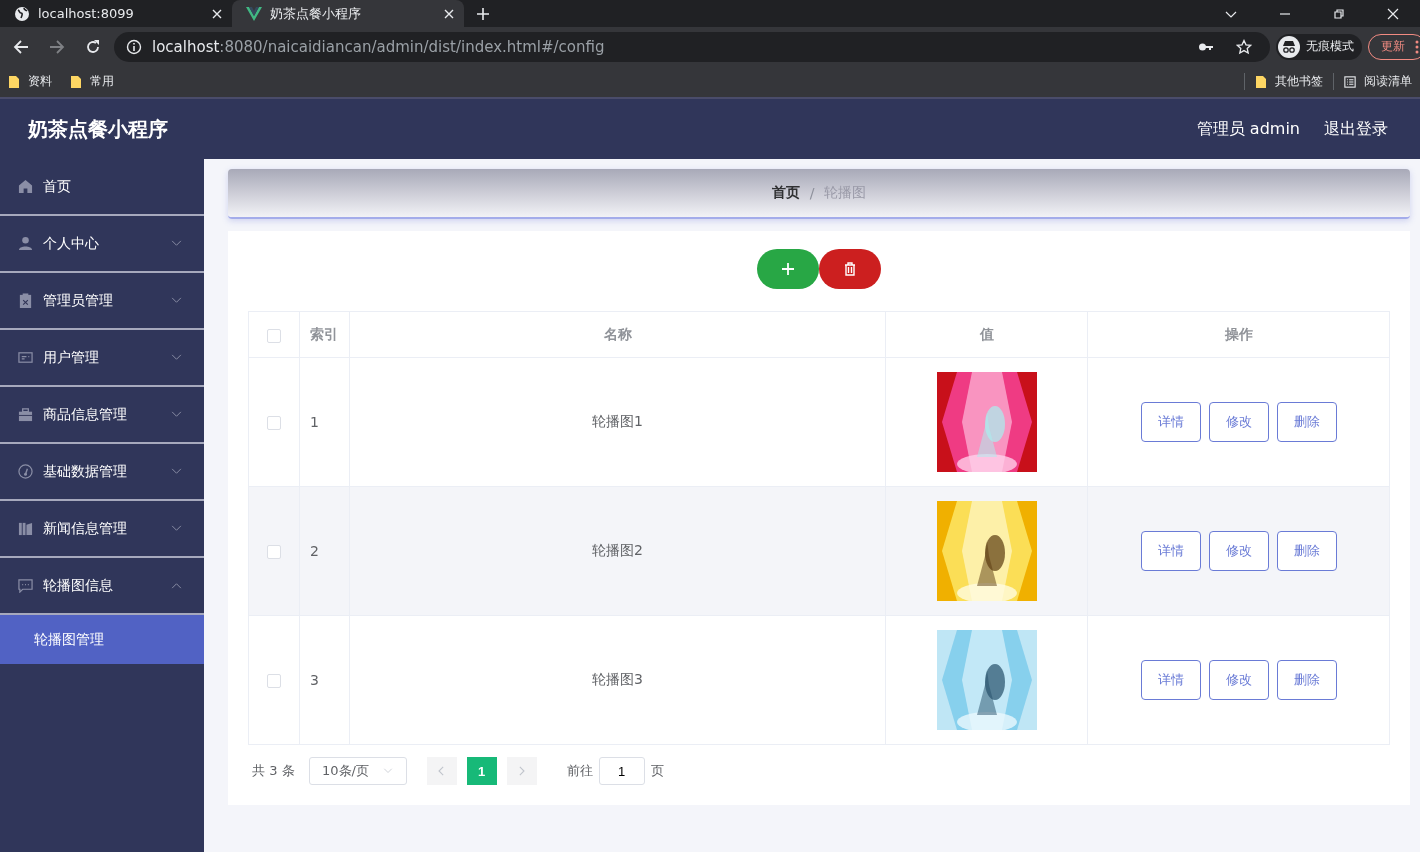 The height and width of the screenshot is (852, 1420). I want to click on tab-title: localhost:8099, so click(86, 13).